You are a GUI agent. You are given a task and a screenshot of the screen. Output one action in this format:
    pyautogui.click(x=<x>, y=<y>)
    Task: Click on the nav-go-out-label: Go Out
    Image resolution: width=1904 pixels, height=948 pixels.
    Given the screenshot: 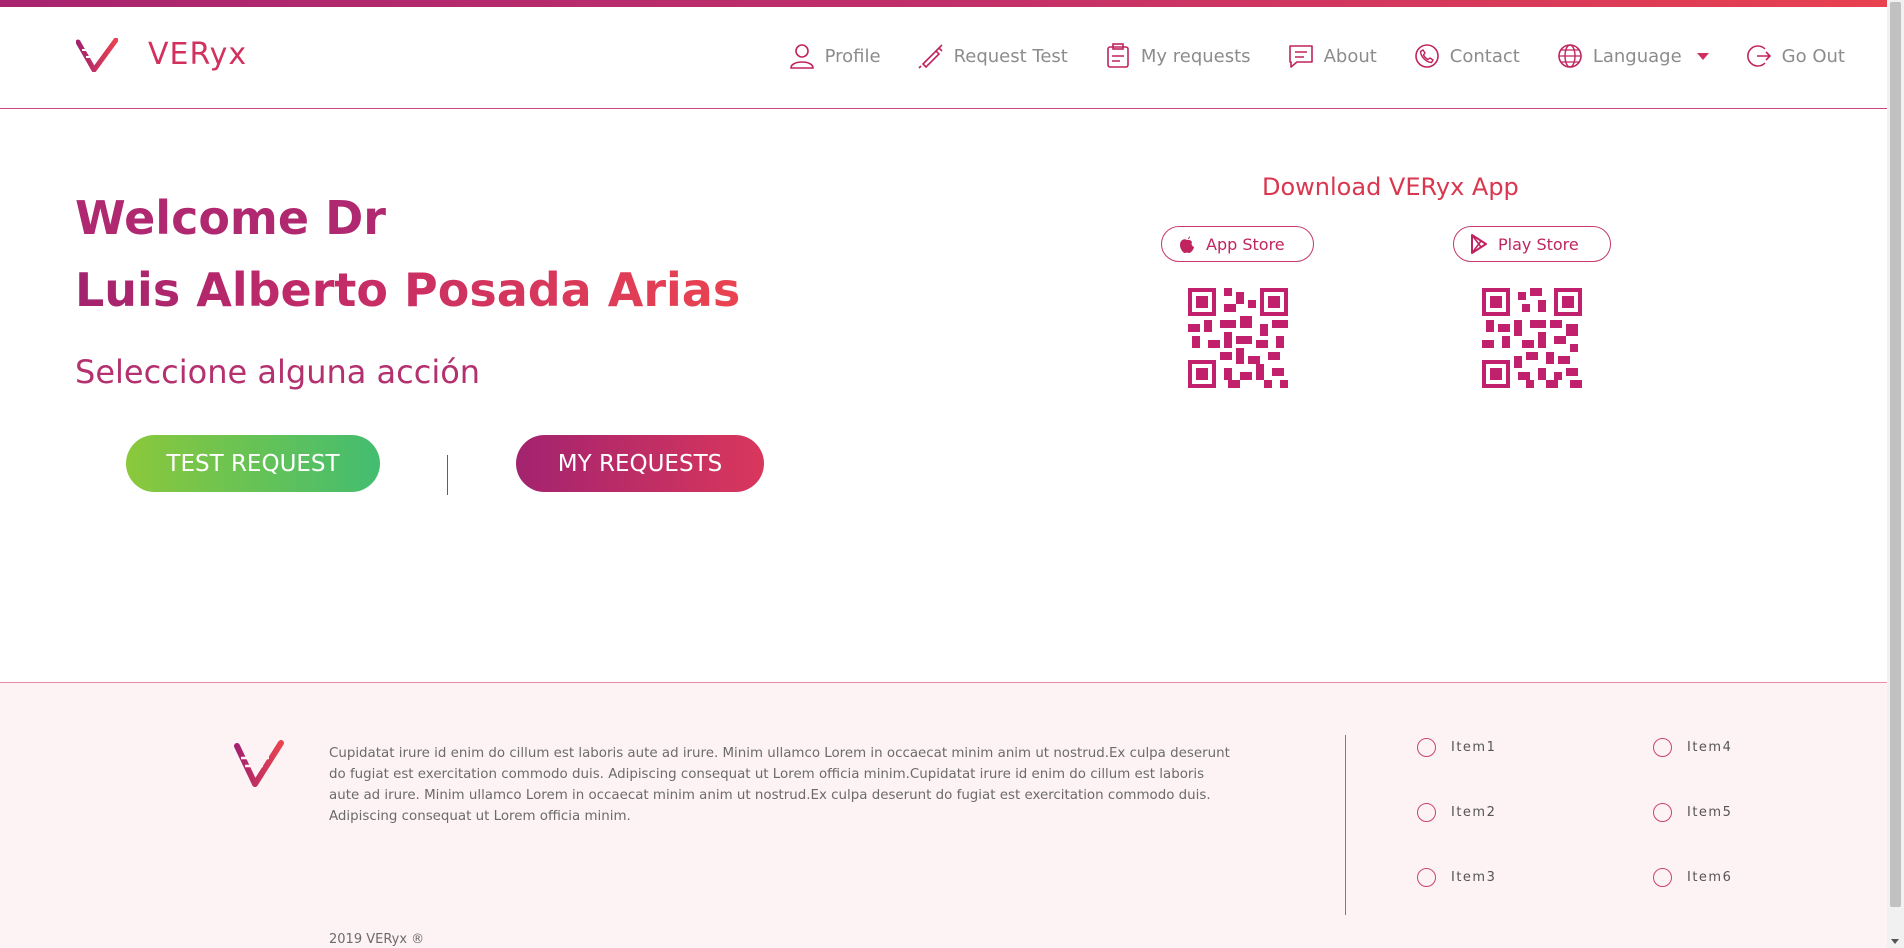 What is the action you would take?
    pyautogui.click(x=1813, y=56)
    